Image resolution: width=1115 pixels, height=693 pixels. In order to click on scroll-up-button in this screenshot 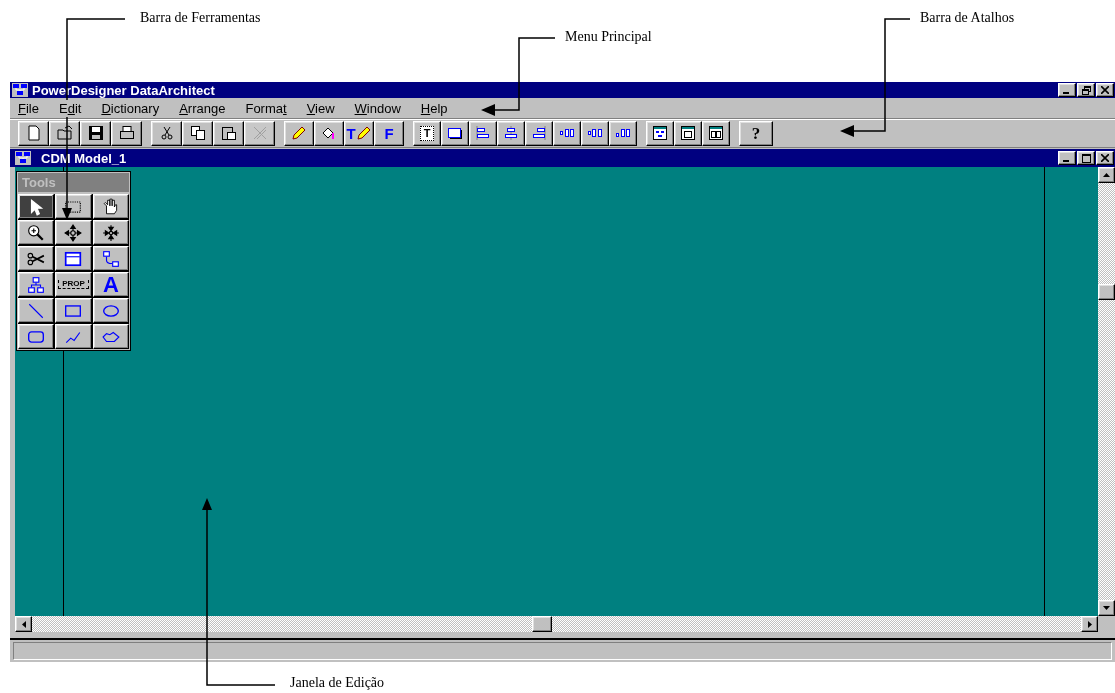, I will do `click(1106, 175)`.